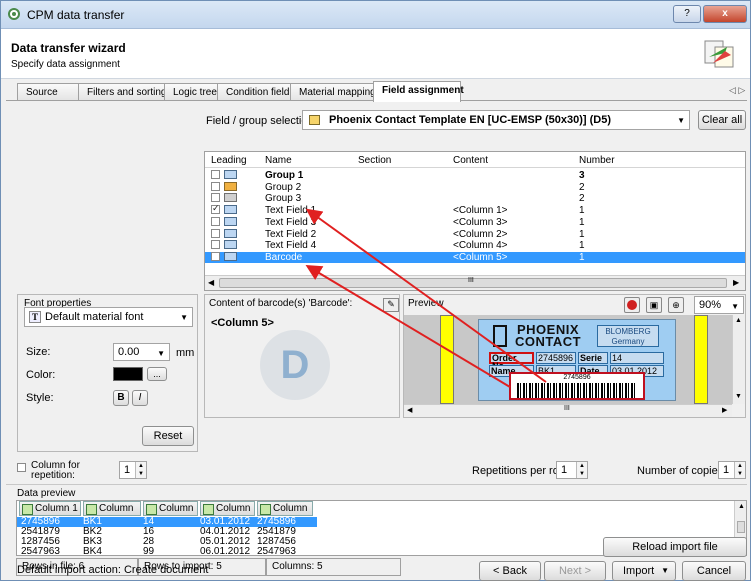  Describe the element at coordinates (283, 187) in the screenshot. I see `cell-name: Group 2` at that location.